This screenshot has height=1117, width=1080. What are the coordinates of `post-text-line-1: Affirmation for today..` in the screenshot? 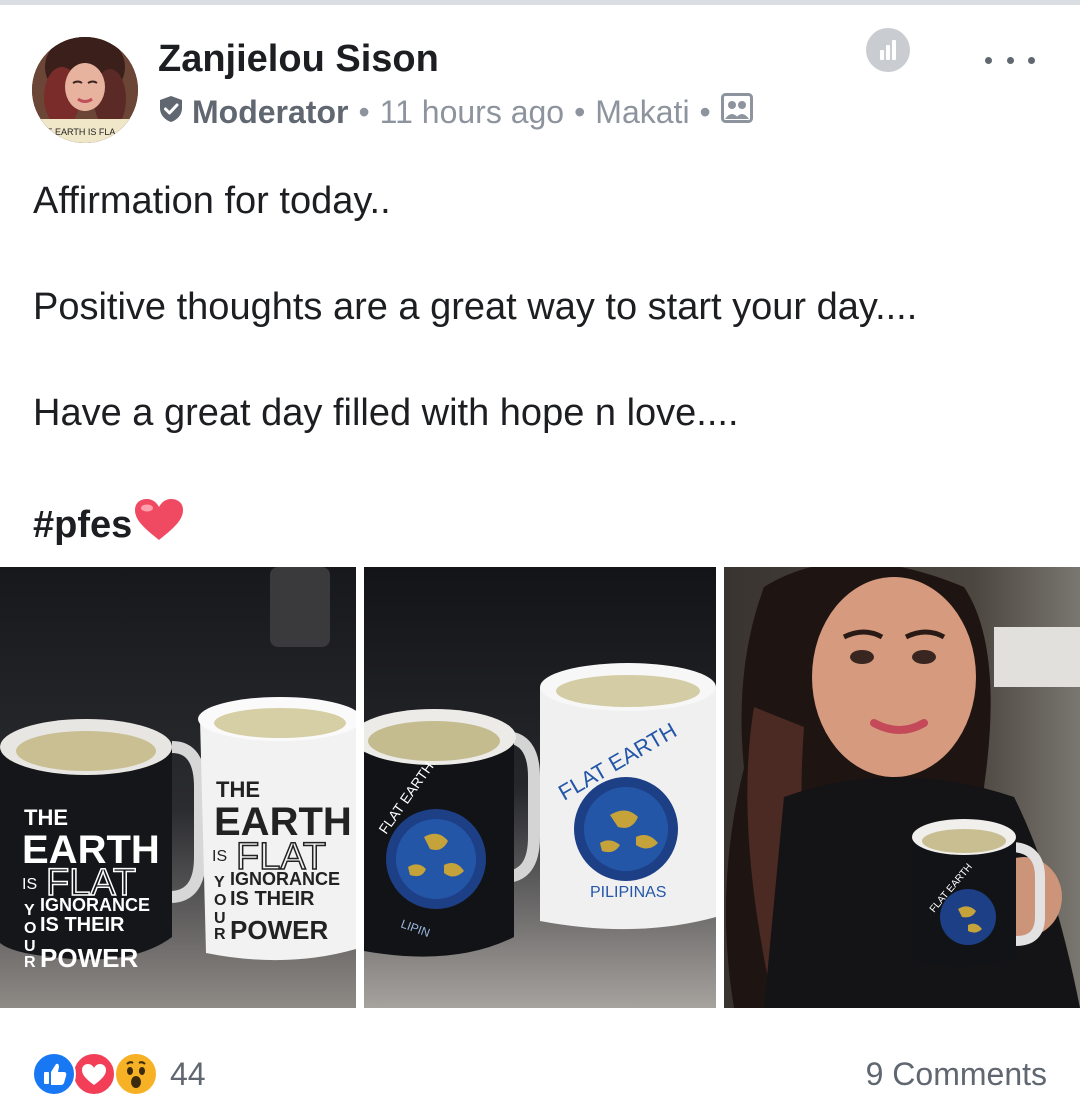 It's located at (212, 201).